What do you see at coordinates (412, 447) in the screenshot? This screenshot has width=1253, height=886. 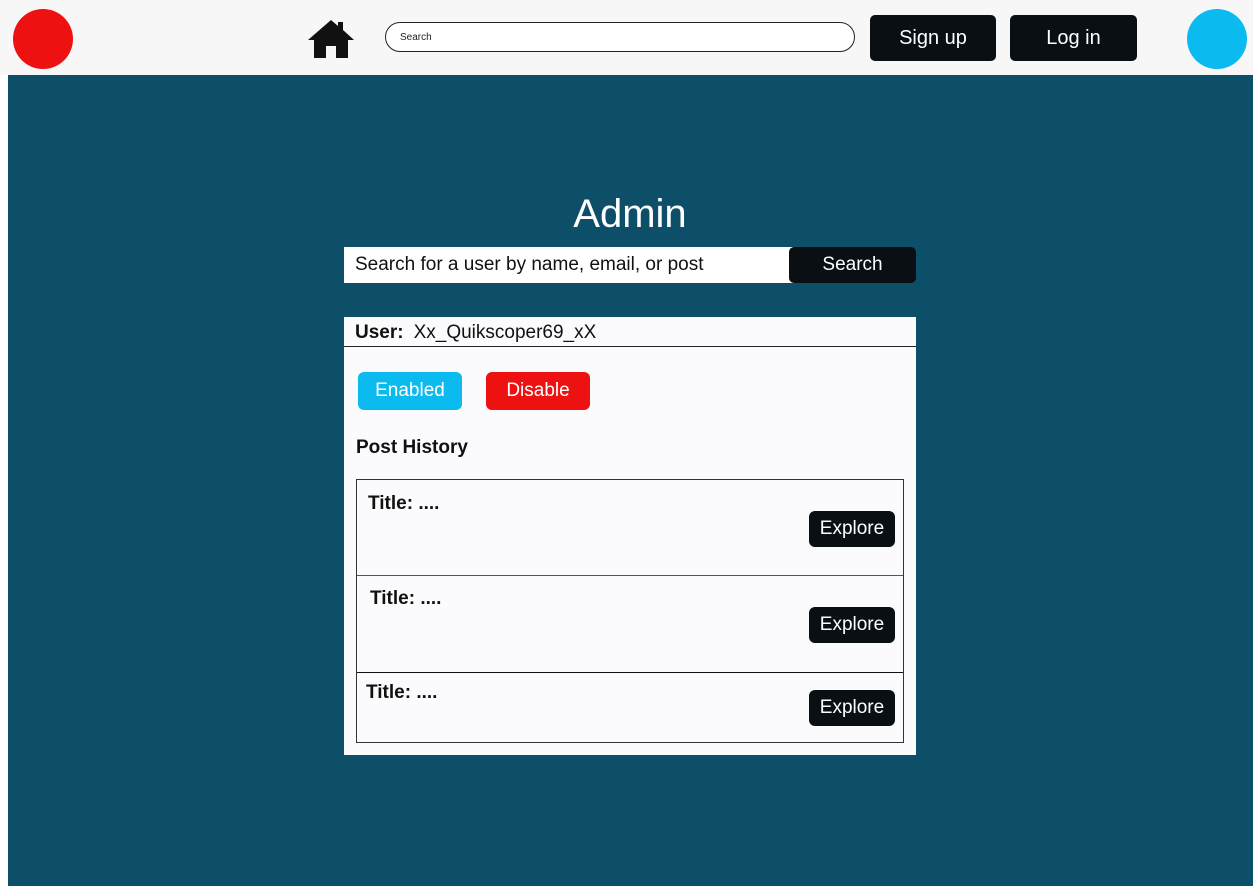 I see `post-history-heading: Post History` at bounding box center [412, 447].